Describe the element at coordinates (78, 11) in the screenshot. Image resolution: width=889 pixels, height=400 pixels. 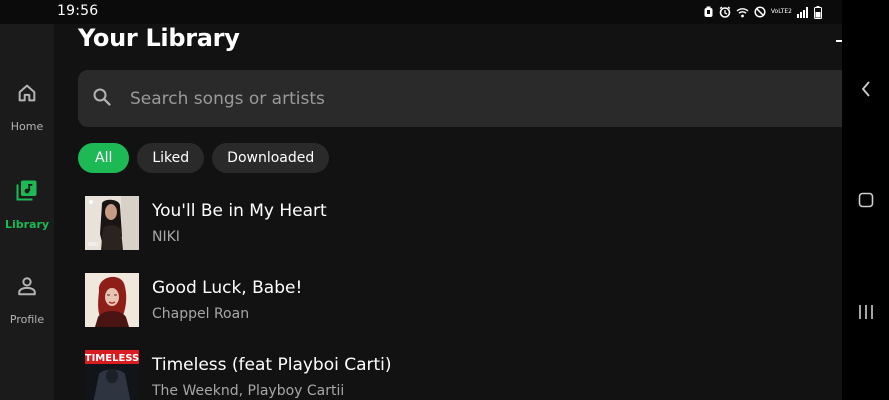
I see `status-time: 19:56` at that location.